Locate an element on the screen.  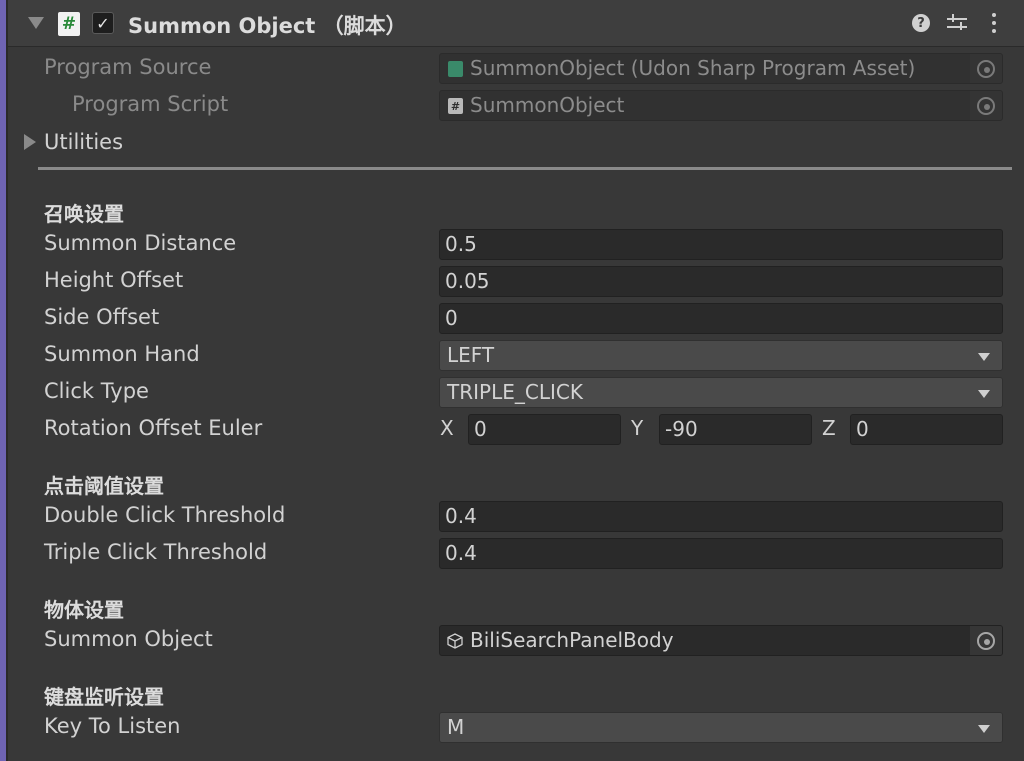
program-source-value: SummonObject (Udon Sharp Program Asset) is located at coordinates (693, 68).